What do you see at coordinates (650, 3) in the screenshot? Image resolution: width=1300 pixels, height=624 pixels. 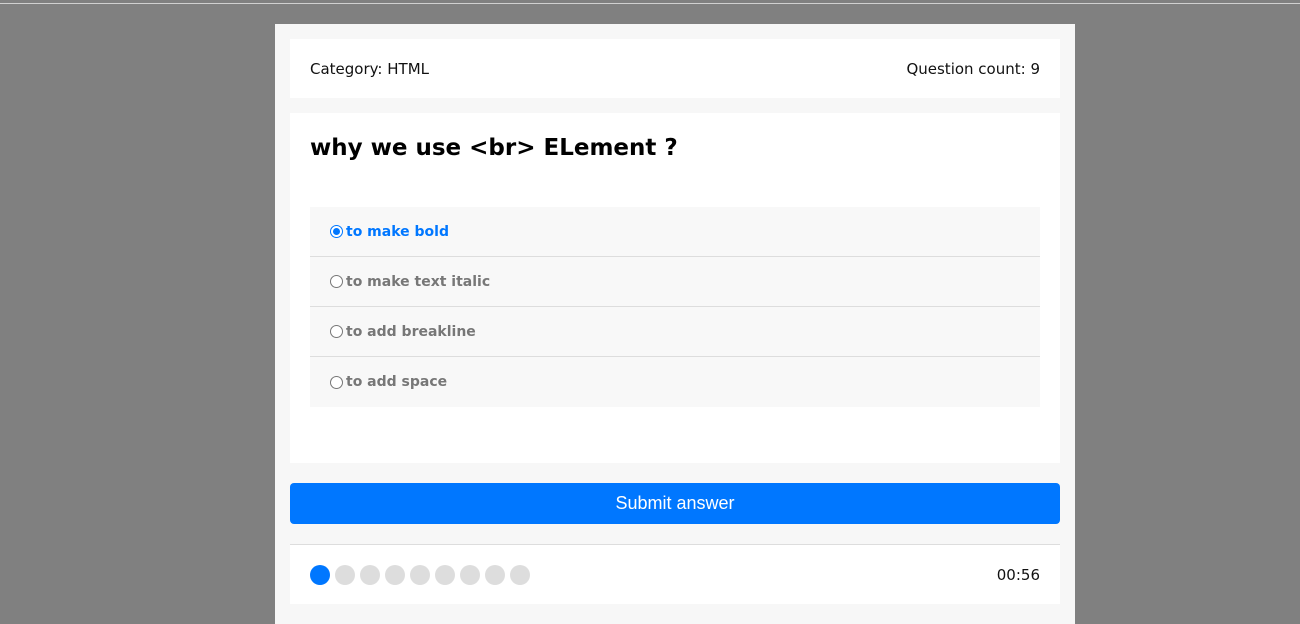 I see `top-divider` at bounding box center [650, 3].